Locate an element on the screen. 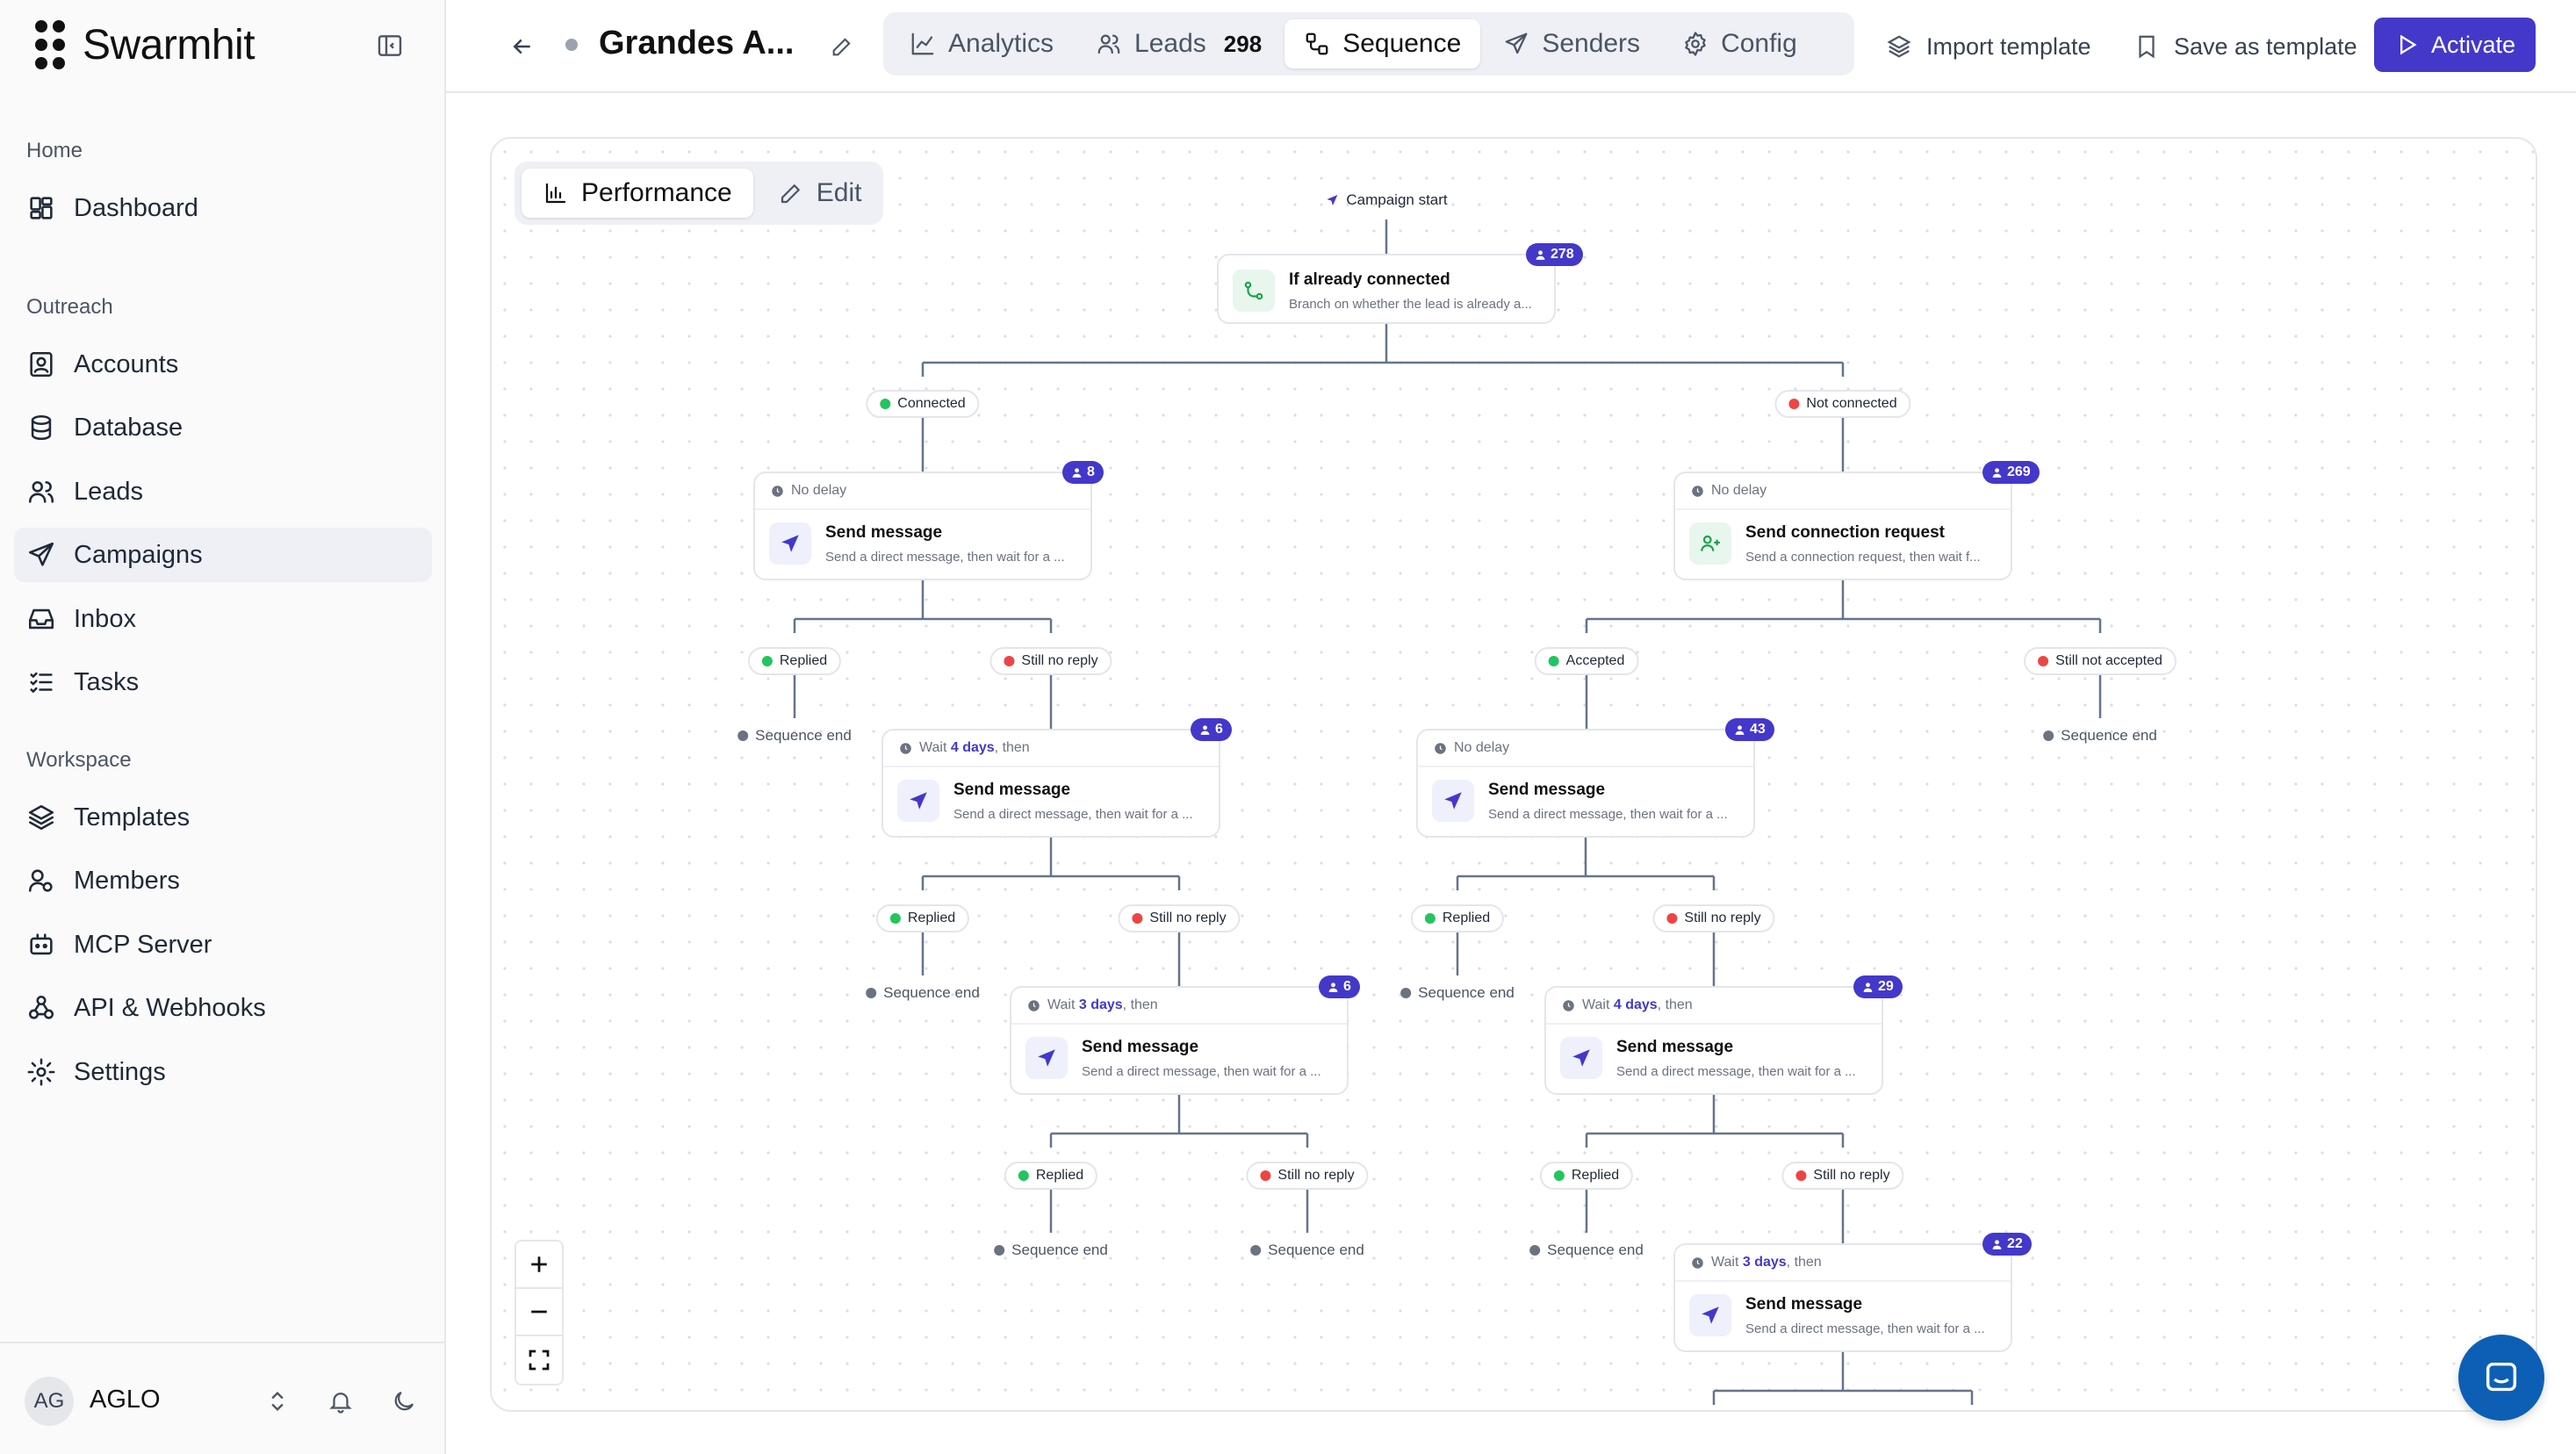 This screenshot has width=2576, height=1454. campaigns-icon is located at coordinates (41, 554).